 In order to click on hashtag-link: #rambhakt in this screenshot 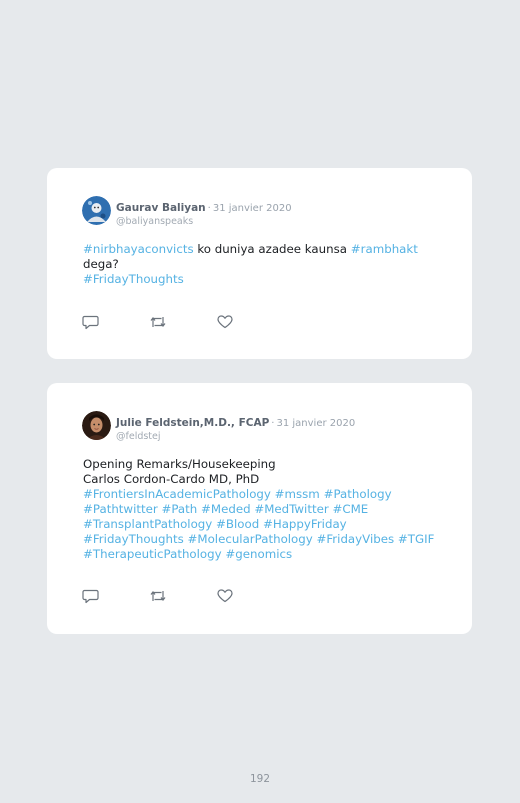, I will do `click(384, 249)`.